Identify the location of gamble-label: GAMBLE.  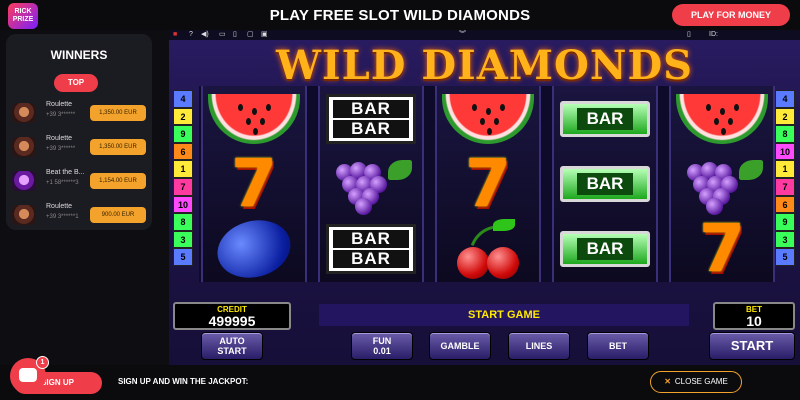
(460, 346).